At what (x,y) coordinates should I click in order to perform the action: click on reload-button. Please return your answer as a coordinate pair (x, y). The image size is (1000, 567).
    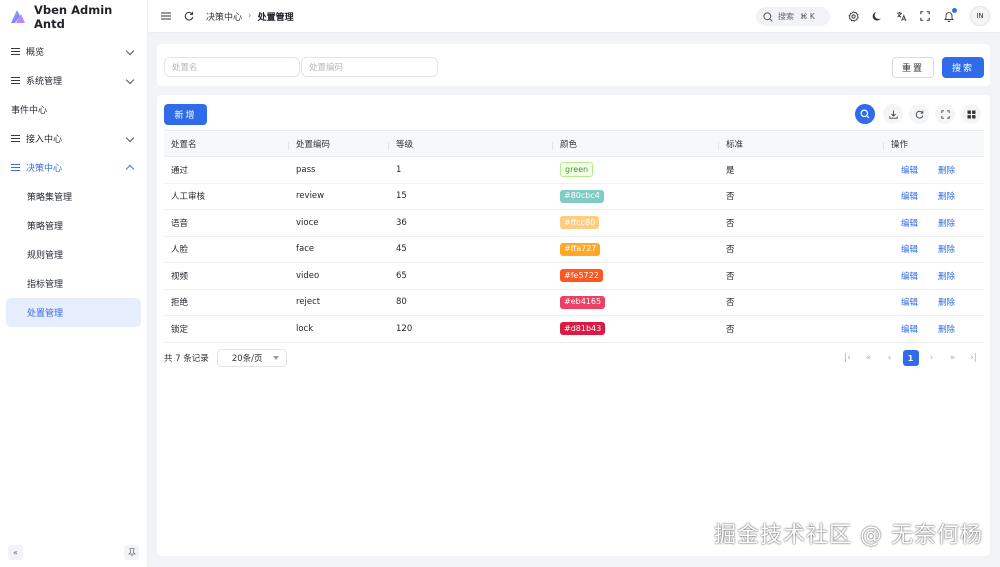
    Looking at the image, I should click on (919, 114).